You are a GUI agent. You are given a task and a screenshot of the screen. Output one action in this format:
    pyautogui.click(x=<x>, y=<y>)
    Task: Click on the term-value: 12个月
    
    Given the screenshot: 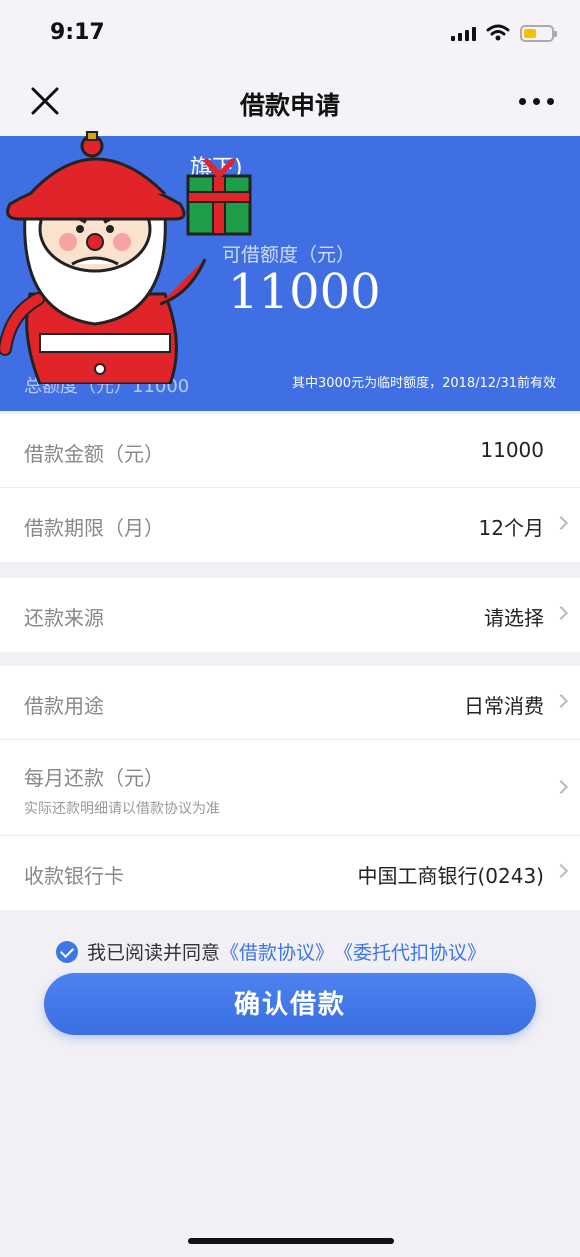 What is the action you would take?
    pyautogui.click(x=511, y=528)
    